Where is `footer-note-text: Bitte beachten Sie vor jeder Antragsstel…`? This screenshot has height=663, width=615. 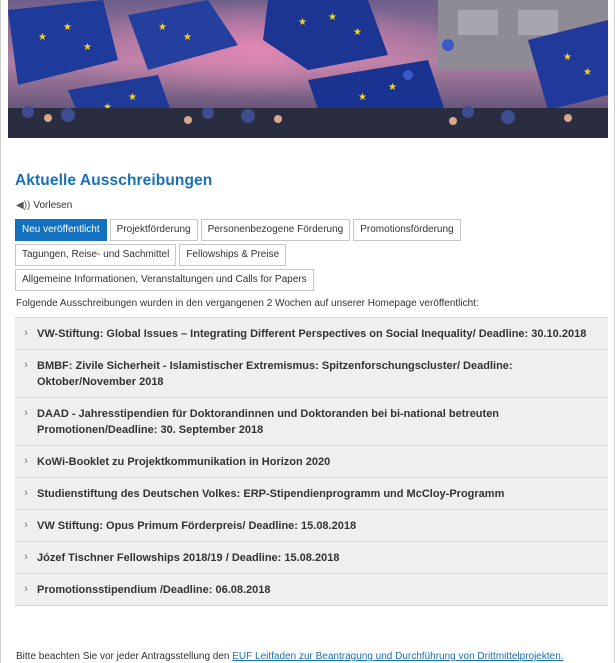 footer-note-text: Bitte beachten Sie vor jeder Antragsstel… is located at coordinates (124, 656).